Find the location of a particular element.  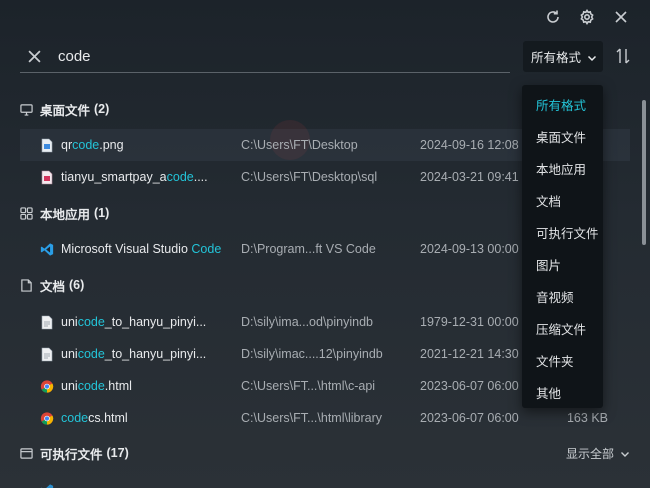

format-filter-select: 所有格式 is located at coordinates (563, 56).